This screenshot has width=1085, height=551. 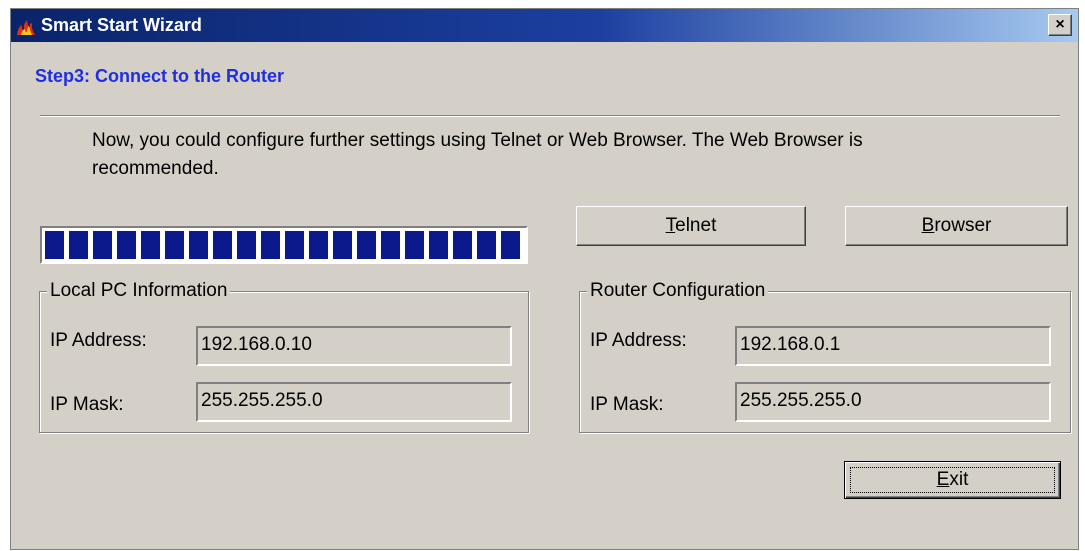 I want to click on close-icon: ×, so click(x=1060, y=24).